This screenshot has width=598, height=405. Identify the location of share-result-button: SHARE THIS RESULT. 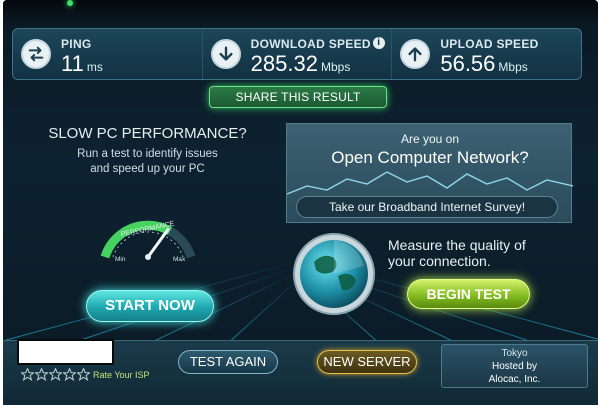
(298, 97).